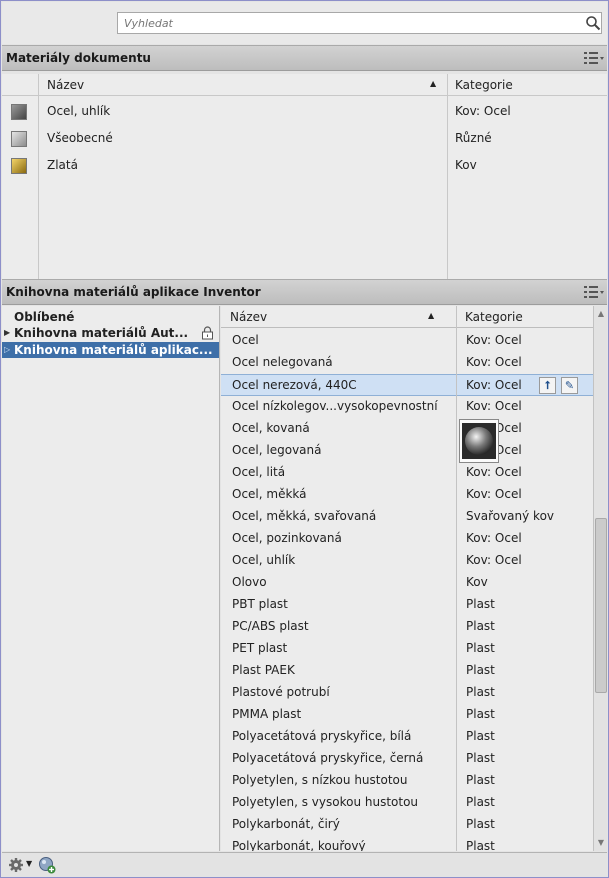 Image resolution: width=609 pixels, height=878 pixels. What do you see at coordinates (431, 315) in the screenshot?
I see `sort-ascending-icon: ▲` at bounding box center [431, 315].